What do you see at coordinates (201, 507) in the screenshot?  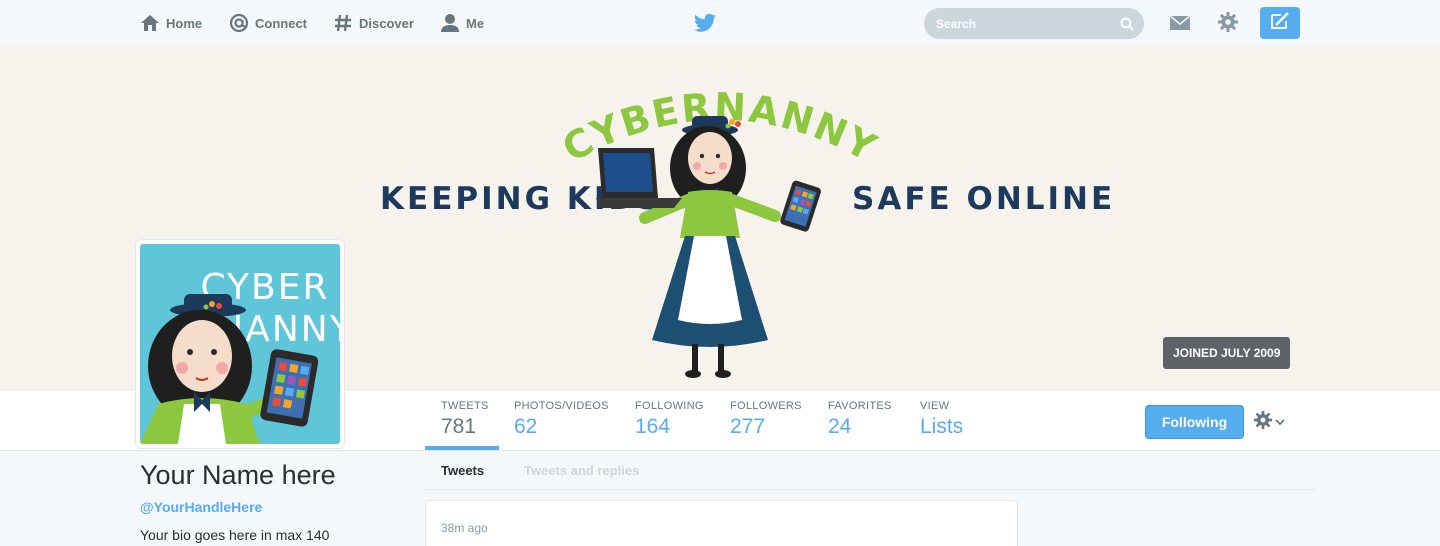 I see `profile-handle: @YourHandleHere` at bounding box center [201, 507].